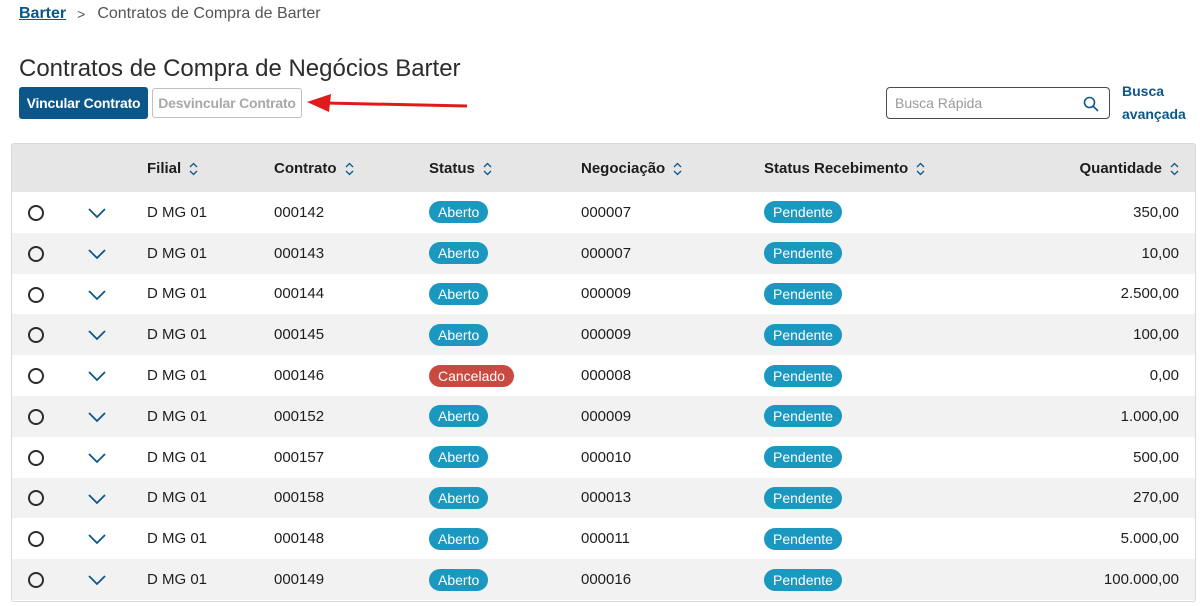 This screenshot has height=606, width=1200. Describe the element at coordinates (603, 457) in the screenshot. I see `table-row: D MG 01 000157 Aberto 000010 Pendente 500,00` at that location.